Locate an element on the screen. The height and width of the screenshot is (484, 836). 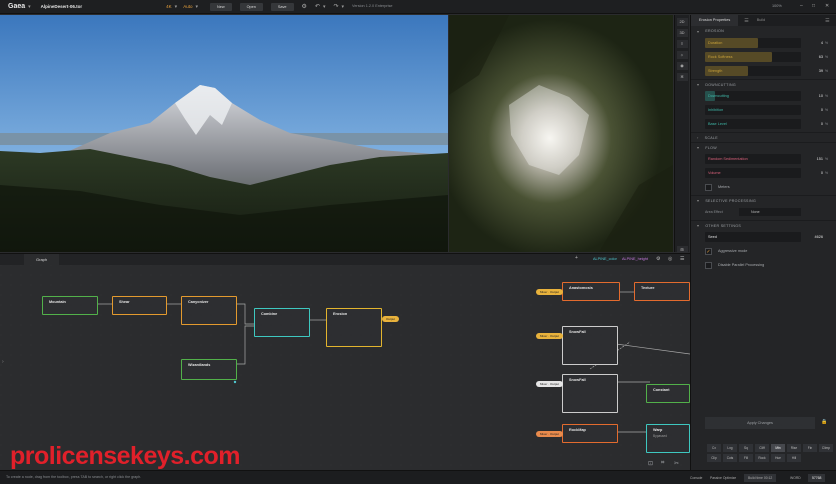
node-texture: Texture is located at coordinates (662, 291).